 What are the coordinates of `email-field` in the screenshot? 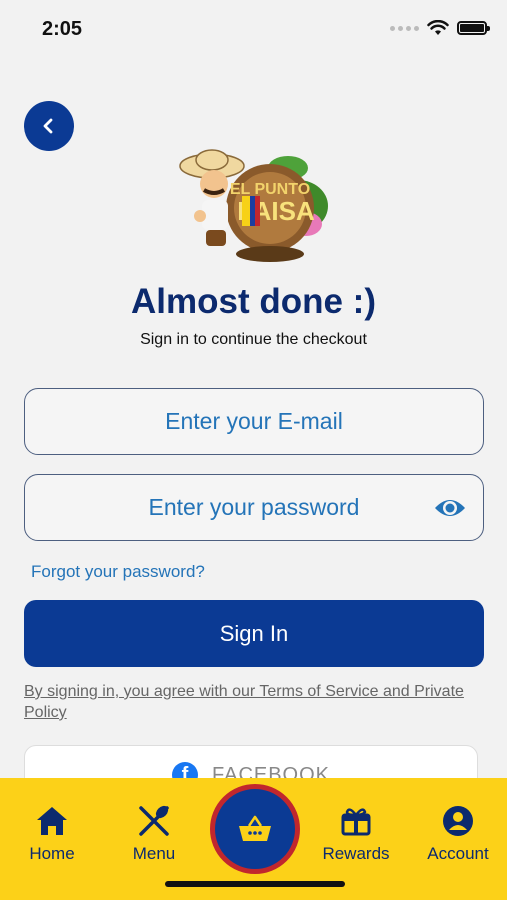 It's located at (254, 421).